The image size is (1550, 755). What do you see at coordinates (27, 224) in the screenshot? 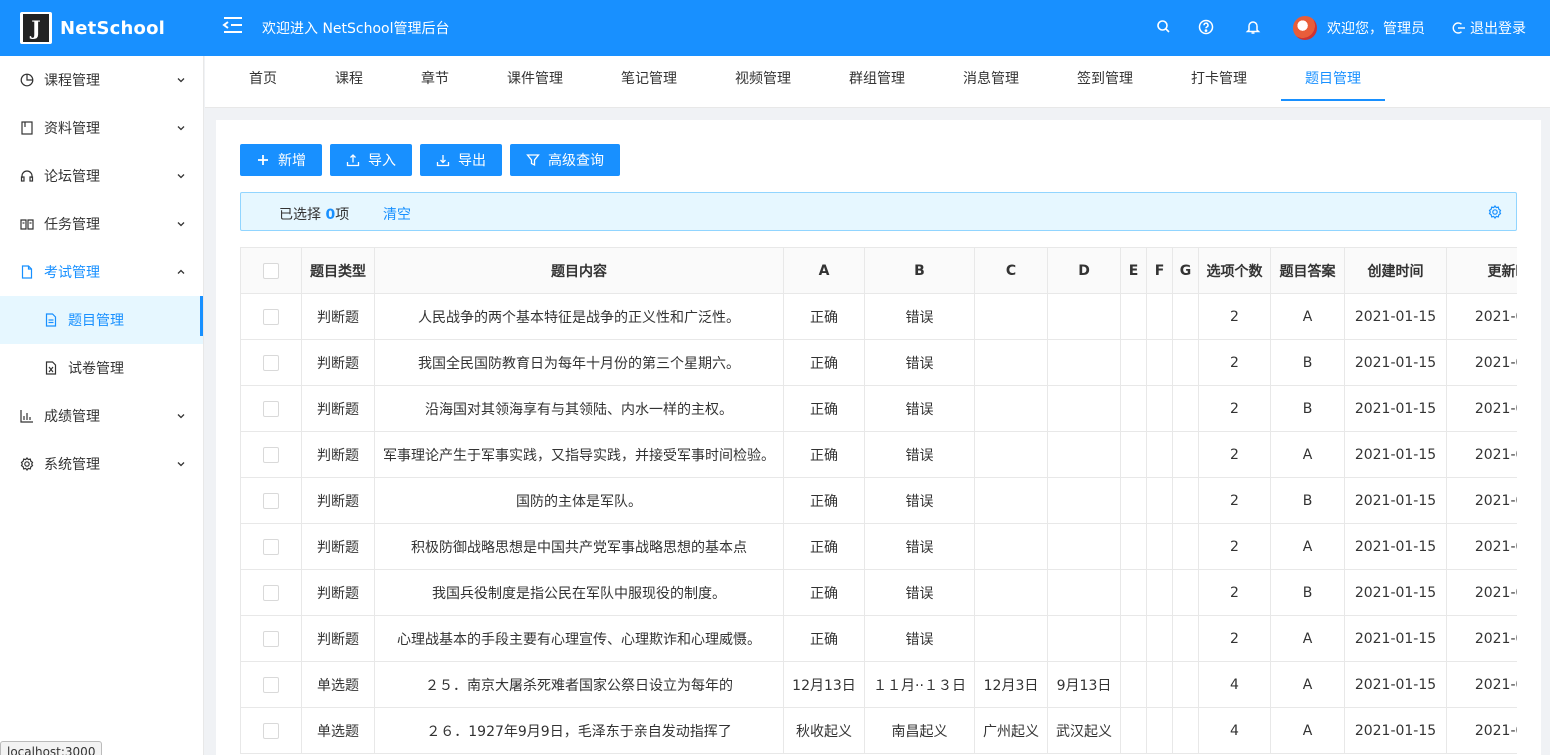
I see `read-icon` at bounding box center [27, 224].